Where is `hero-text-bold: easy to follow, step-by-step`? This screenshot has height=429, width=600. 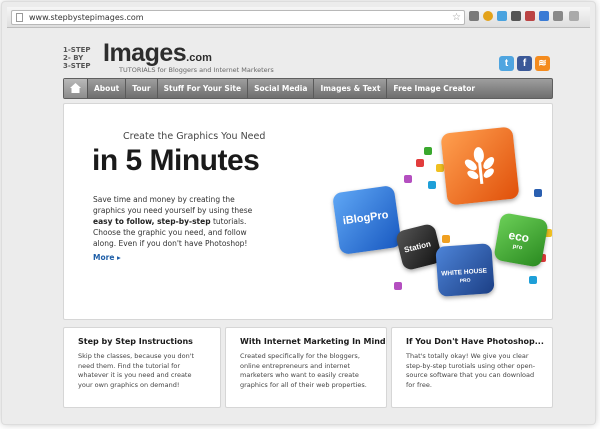
hero-text-bold: easy to follow, step-by-step is located at coordinates (152, 221).